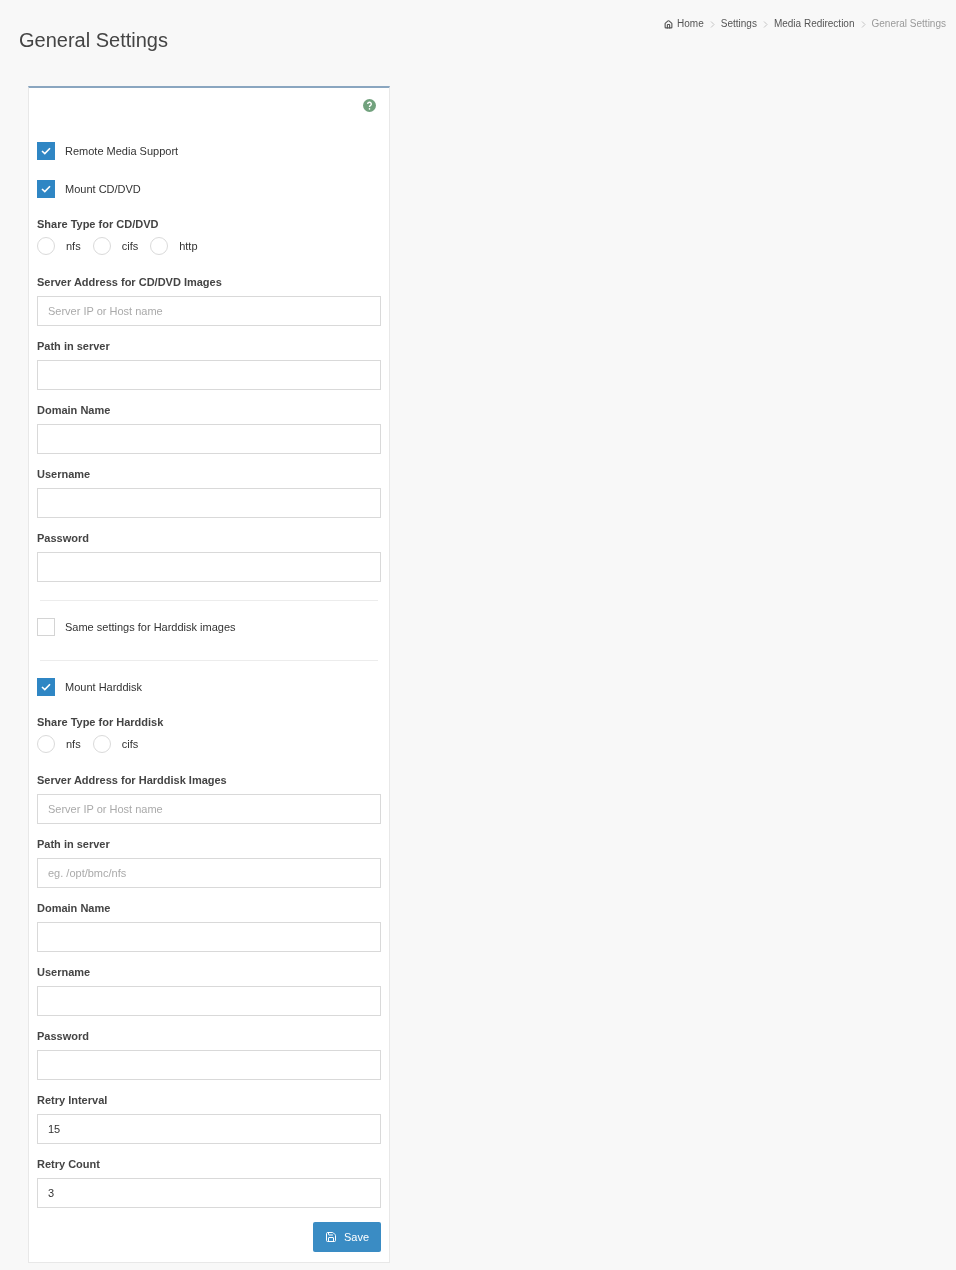  I want to click on breadcrumb-link: Media Redirection, so click(814, 24).